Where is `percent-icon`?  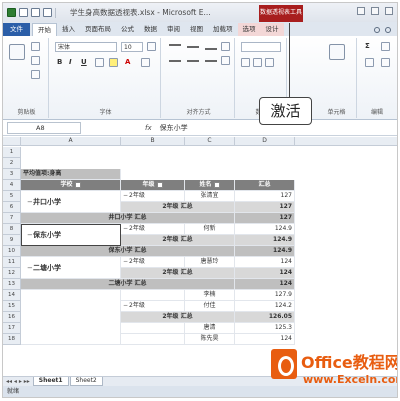 percent-icon is located at coordinates (257, 62).